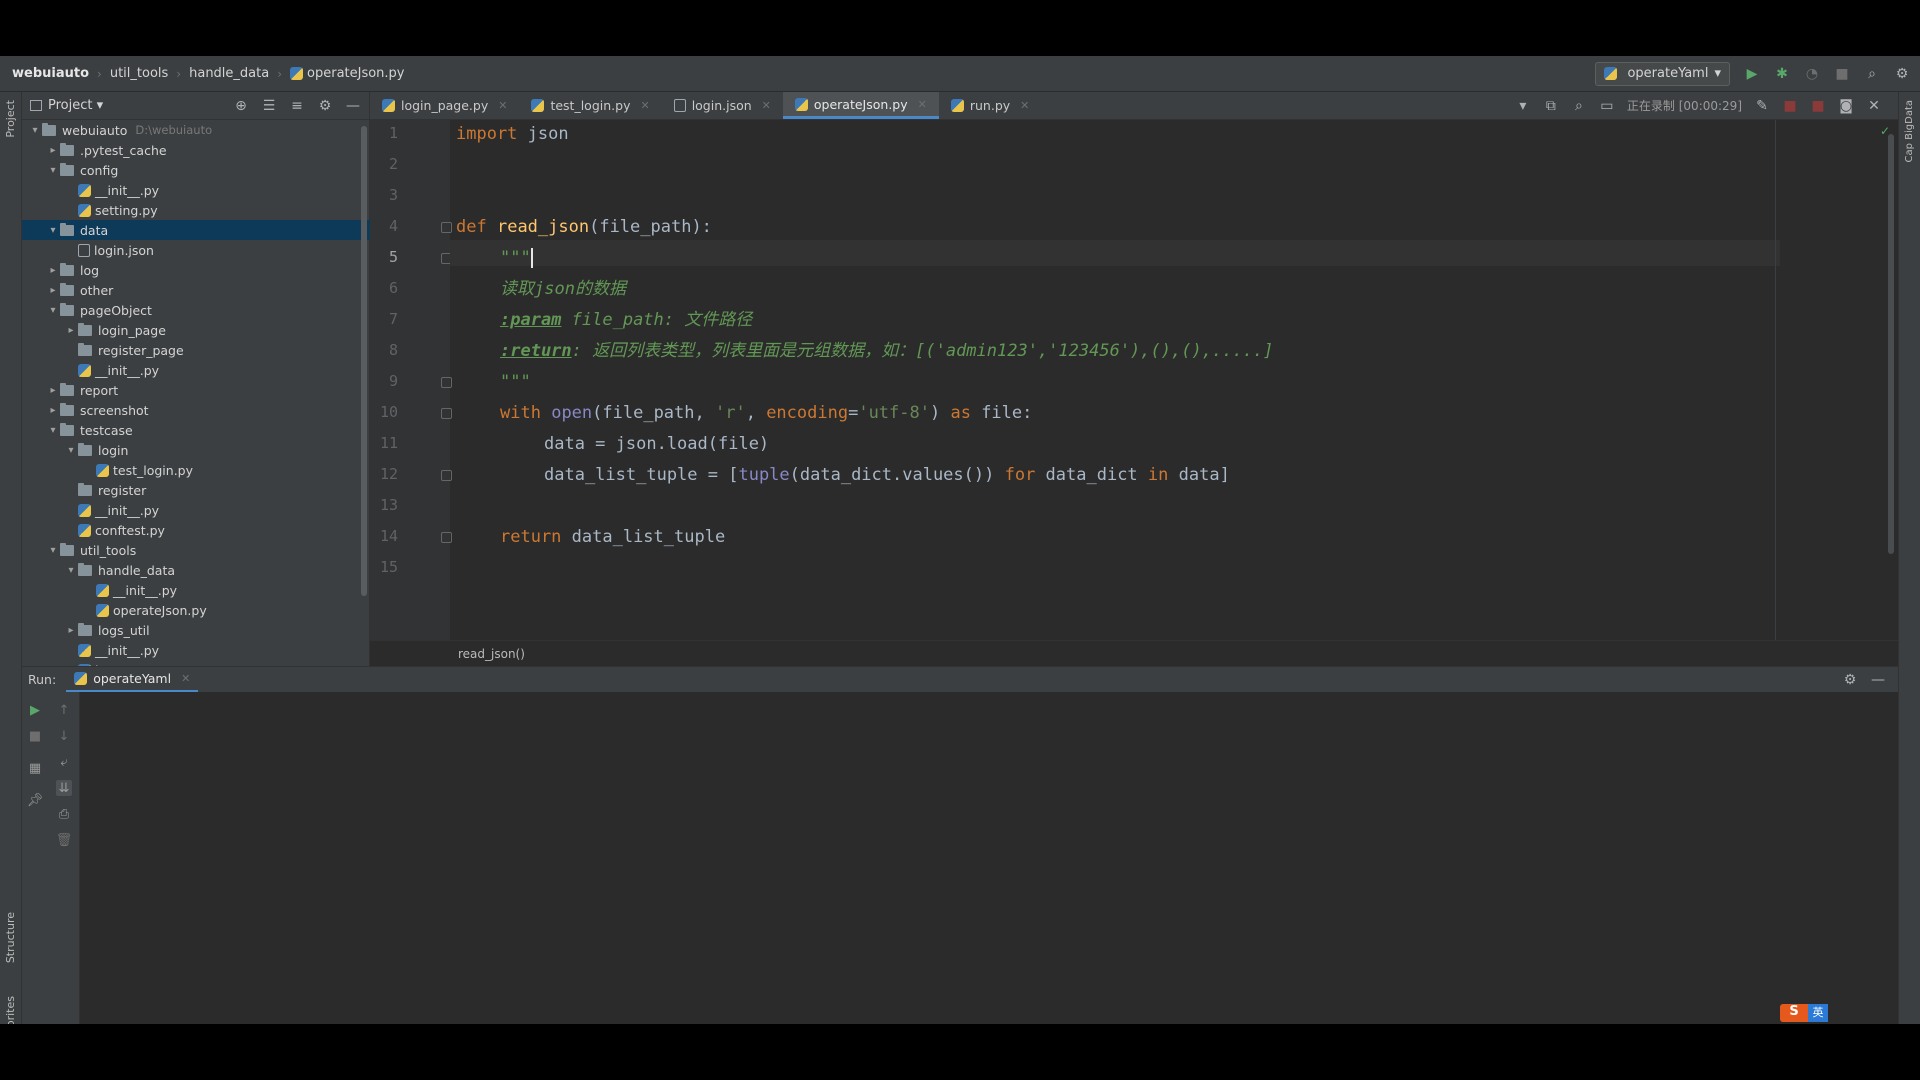 This screenshot has width=1920, height=1080. I want to click on run-configuration-select: operateYaml ▾, so click(1662, 73).